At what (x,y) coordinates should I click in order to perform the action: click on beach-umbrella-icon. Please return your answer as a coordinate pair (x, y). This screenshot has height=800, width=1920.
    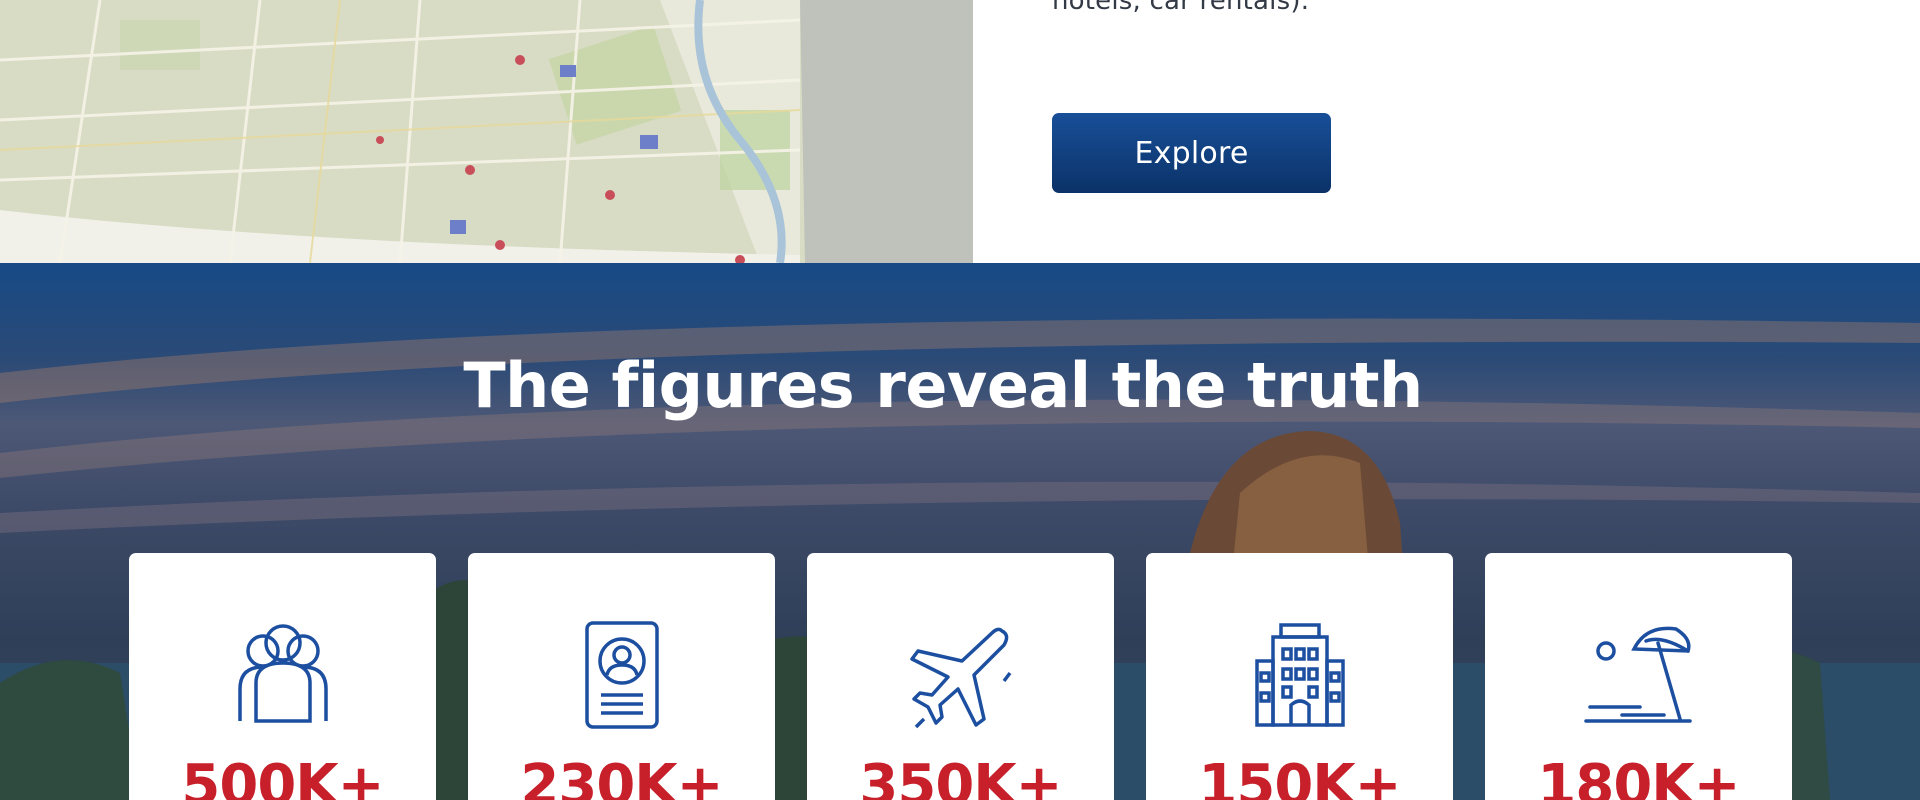
    Looking at the image, I should click on (1638, 676).